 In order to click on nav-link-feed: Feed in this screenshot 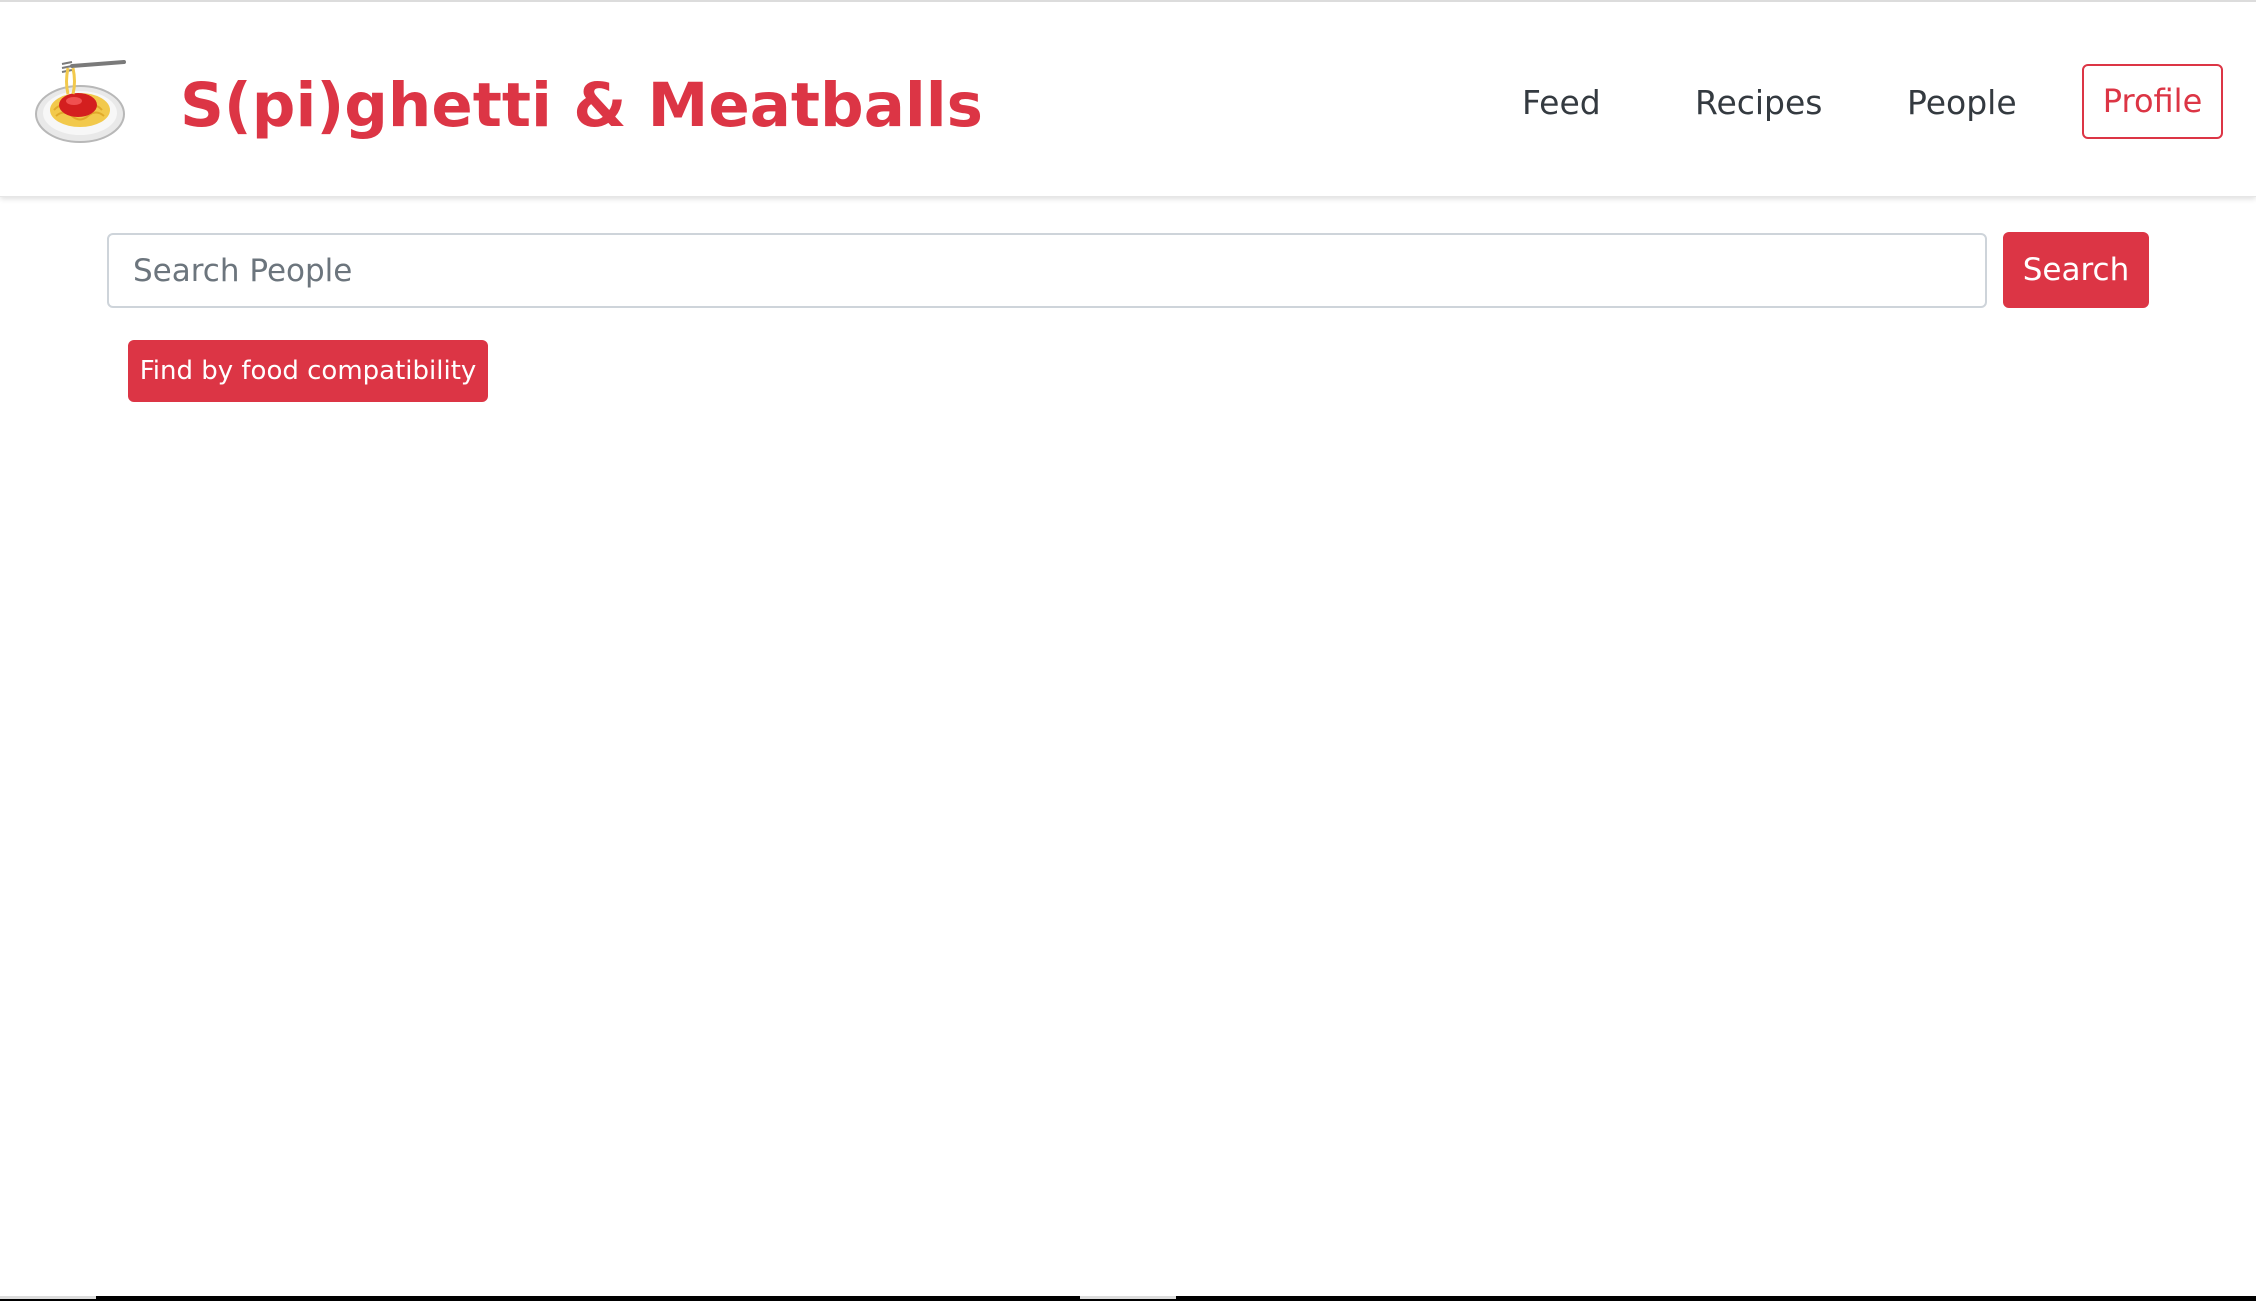, I will do `click(1561, 103)`.